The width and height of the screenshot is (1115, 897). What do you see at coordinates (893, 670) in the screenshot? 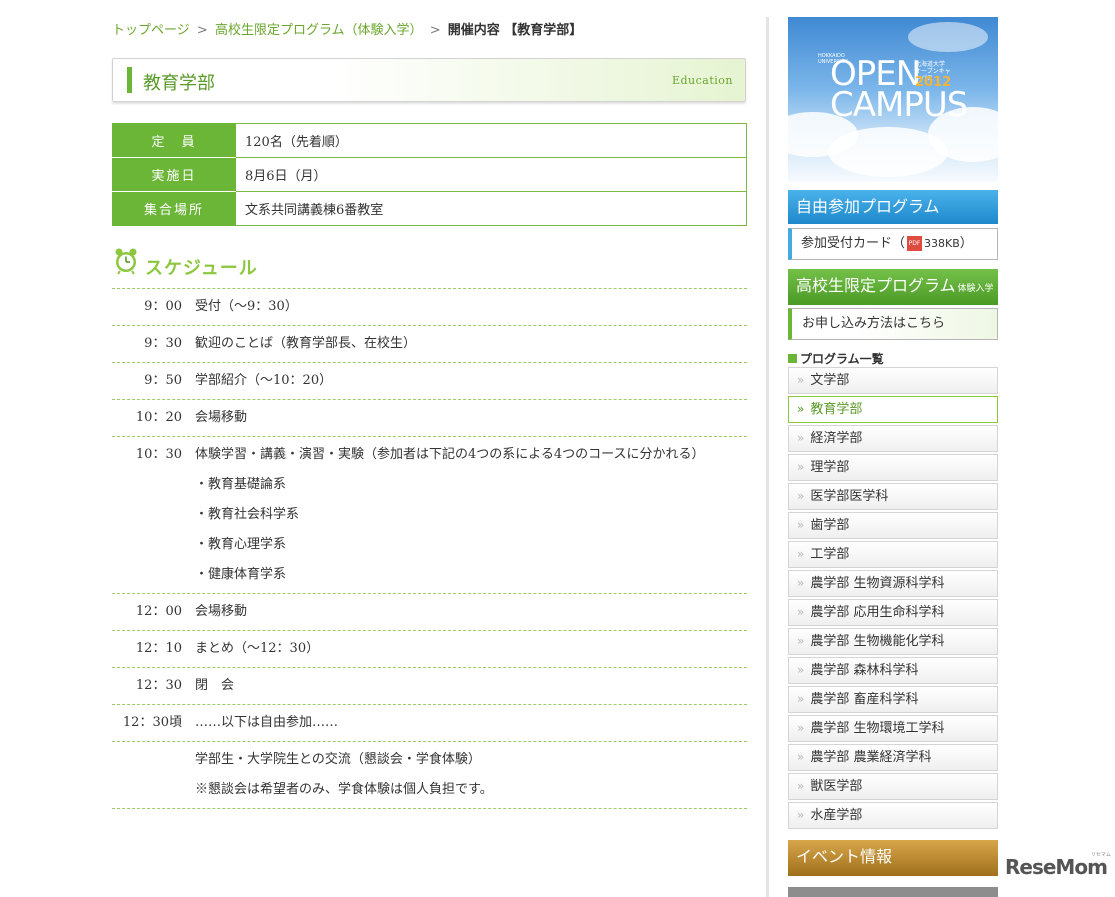
I see `program-list-item: » 農学部 森林科学科` at bounding box center [893, 670].